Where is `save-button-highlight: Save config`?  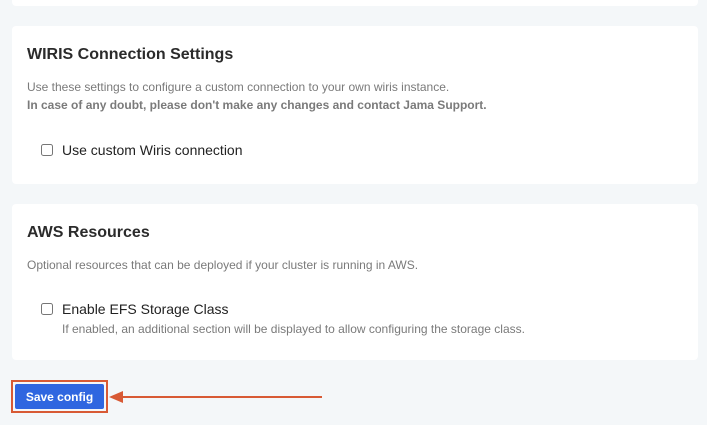
save-button-highlight: Save config is located at coordinates (59, 396).